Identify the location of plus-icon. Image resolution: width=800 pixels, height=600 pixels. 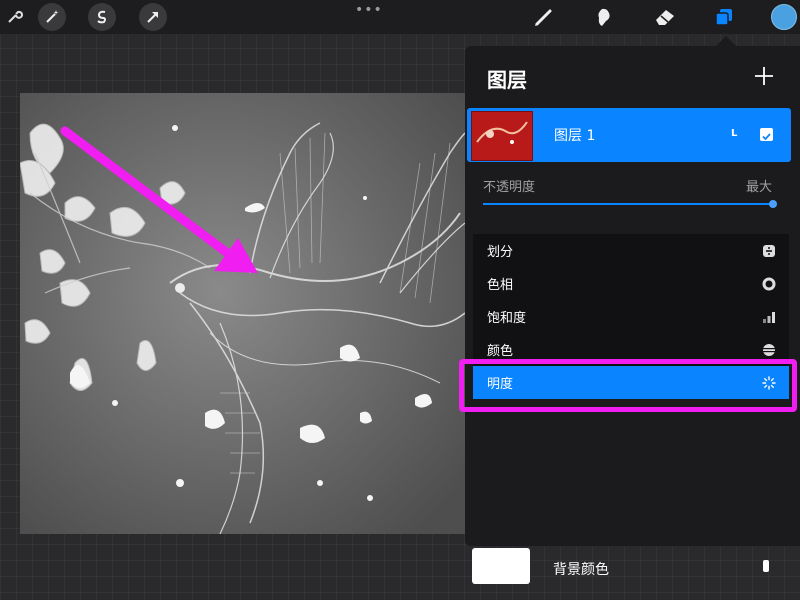
(764, 76).